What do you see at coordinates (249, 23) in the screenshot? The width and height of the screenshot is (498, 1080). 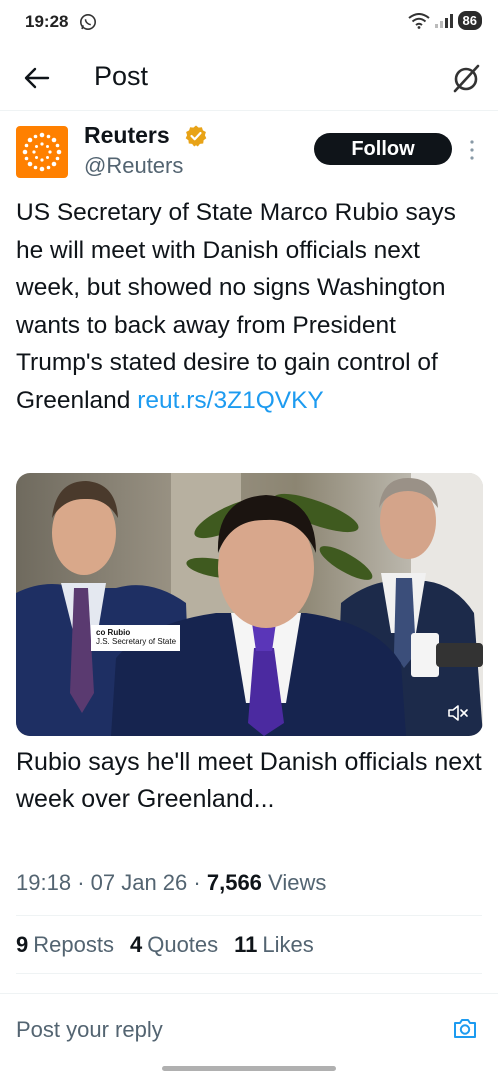 I see `status-bar: 19:28 86` at bounding box center [249, 23].